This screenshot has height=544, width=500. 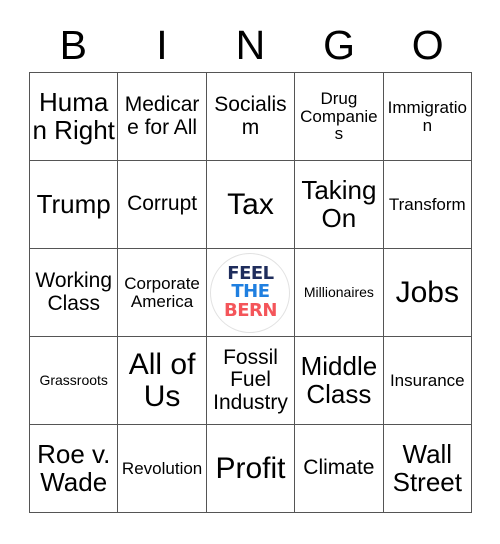 I want to click on bingo-cell: Millionaires, so click(x=339, y=293).